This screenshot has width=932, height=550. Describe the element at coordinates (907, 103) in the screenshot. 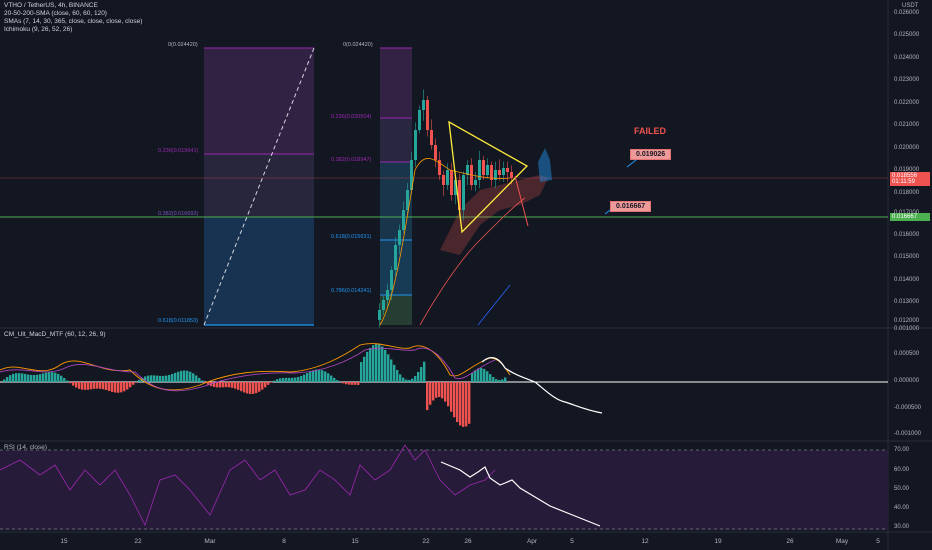

I see `price-tick: 0.022000` at that location.